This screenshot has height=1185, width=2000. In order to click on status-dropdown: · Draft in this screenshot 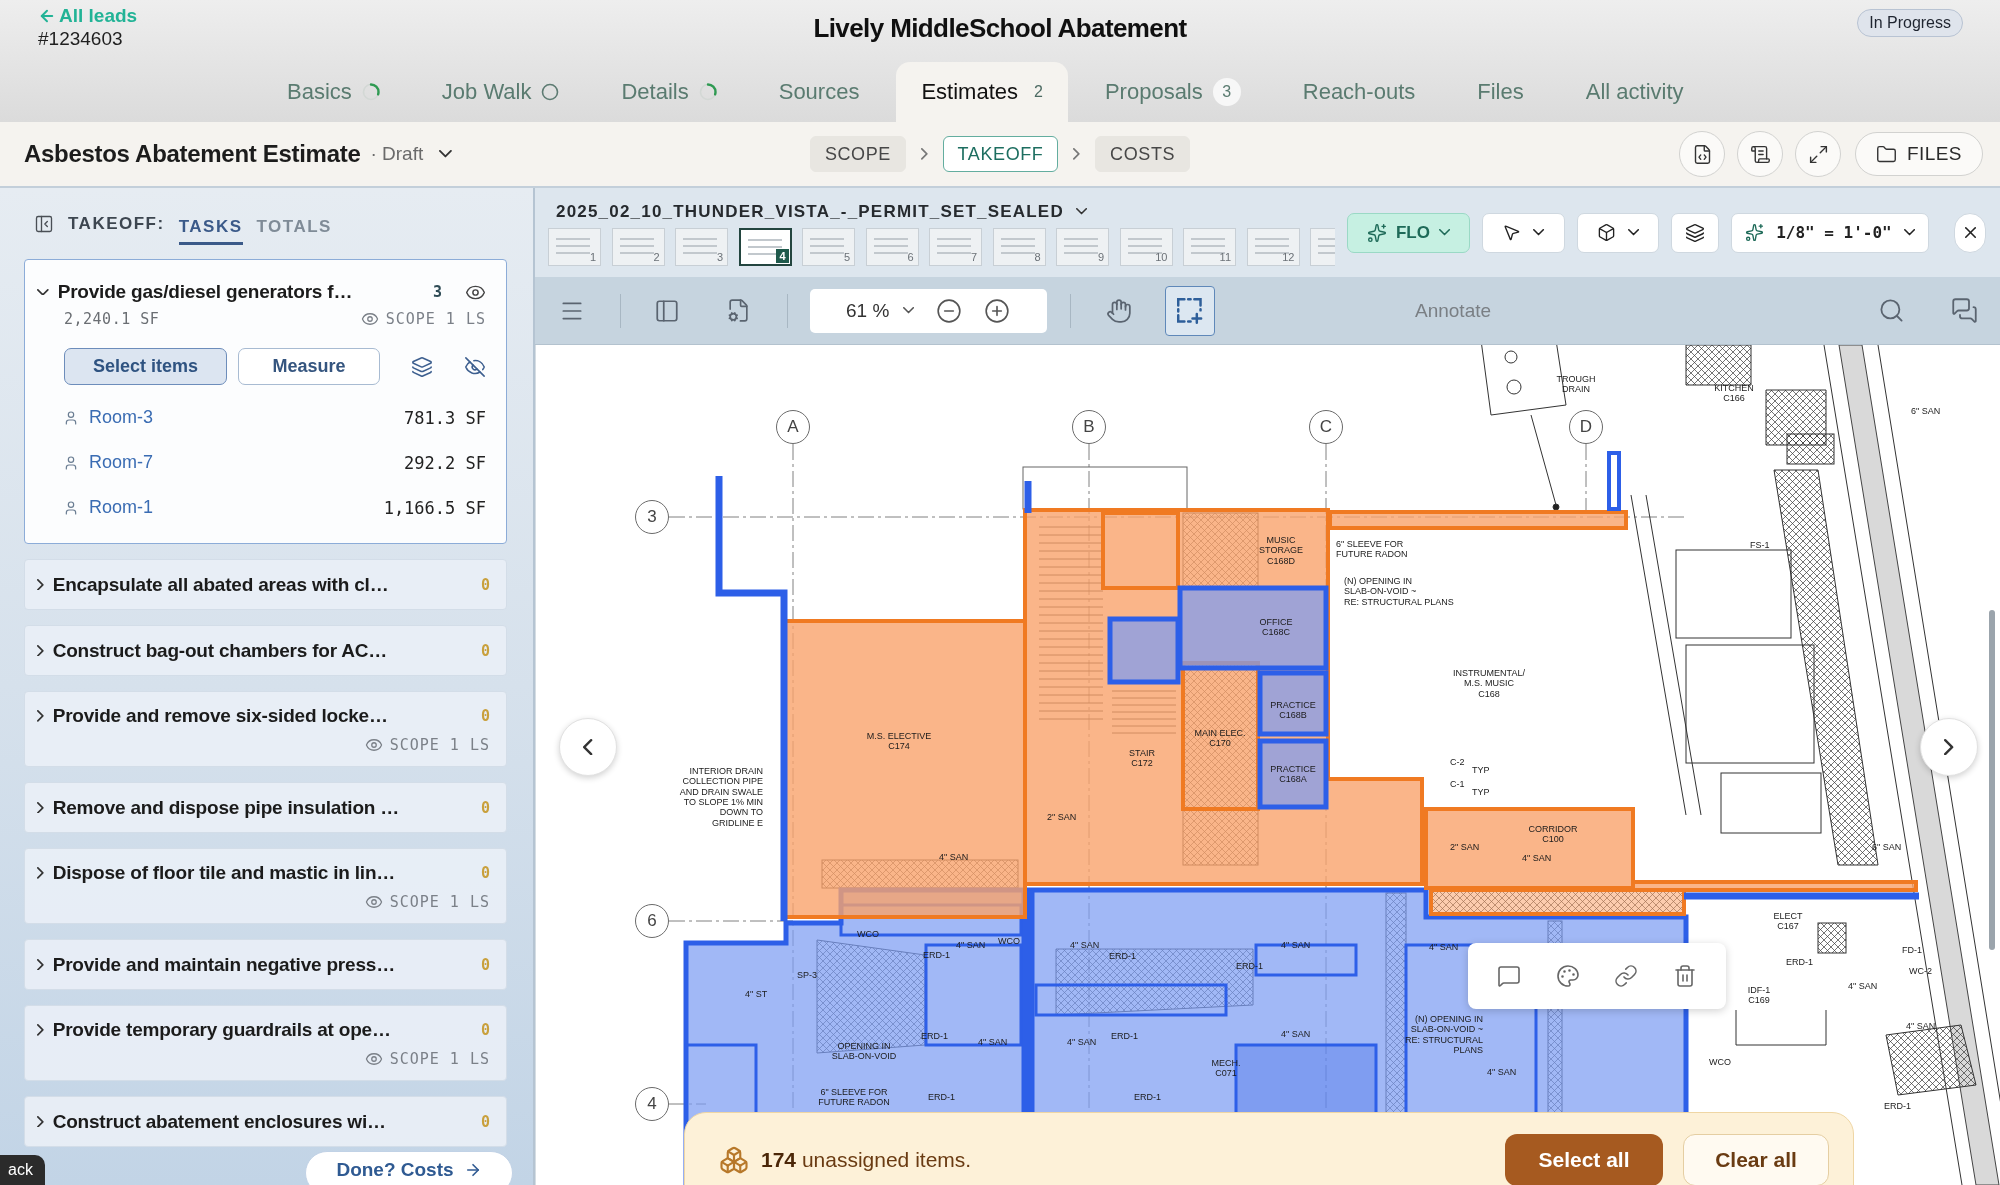, I will do `click(411, 154)`.